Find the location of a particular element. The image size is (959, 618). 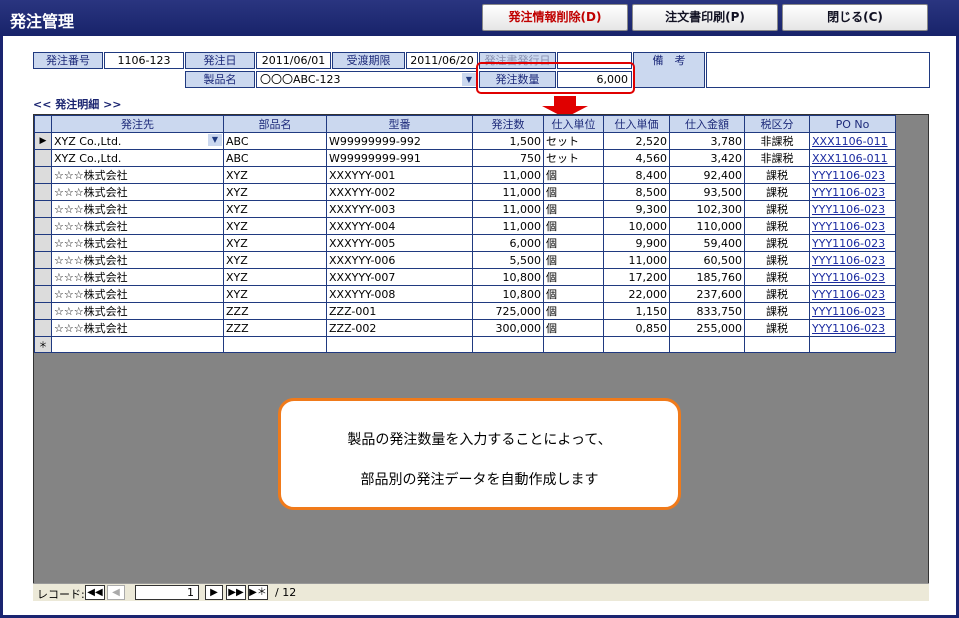

table-cell: XXXYYY-005 is located at coordinates (399, 243).